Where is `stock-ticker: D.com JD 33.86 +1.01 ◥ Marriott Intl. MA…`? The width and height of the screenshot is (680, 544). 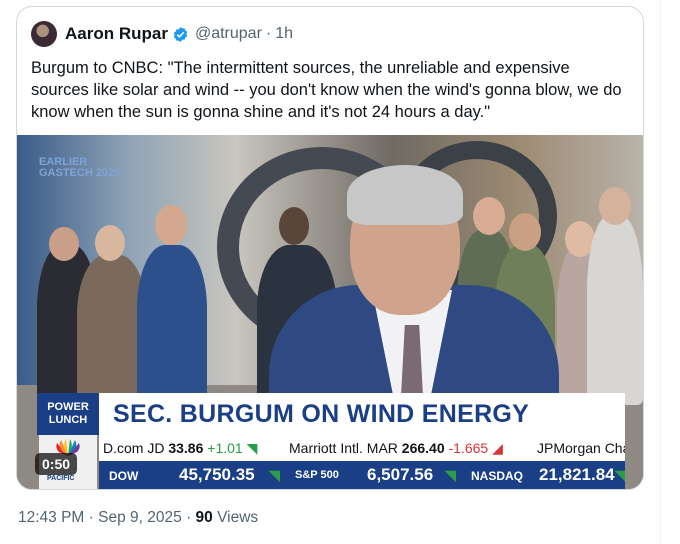 stock-ticker: D.com JD 33.86 +1.01 ◥ Marriott Intl. MA… is located at coordinates (362, 448).